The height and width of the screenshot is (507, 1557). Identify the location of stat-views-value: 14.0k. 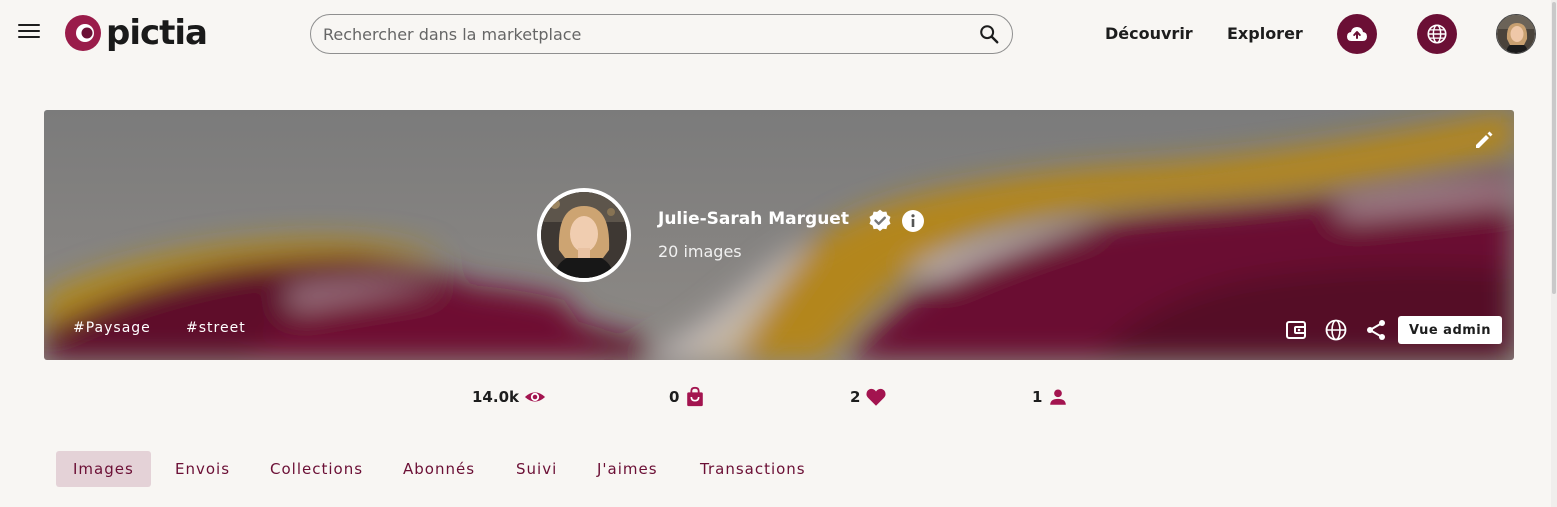
(495, 397).